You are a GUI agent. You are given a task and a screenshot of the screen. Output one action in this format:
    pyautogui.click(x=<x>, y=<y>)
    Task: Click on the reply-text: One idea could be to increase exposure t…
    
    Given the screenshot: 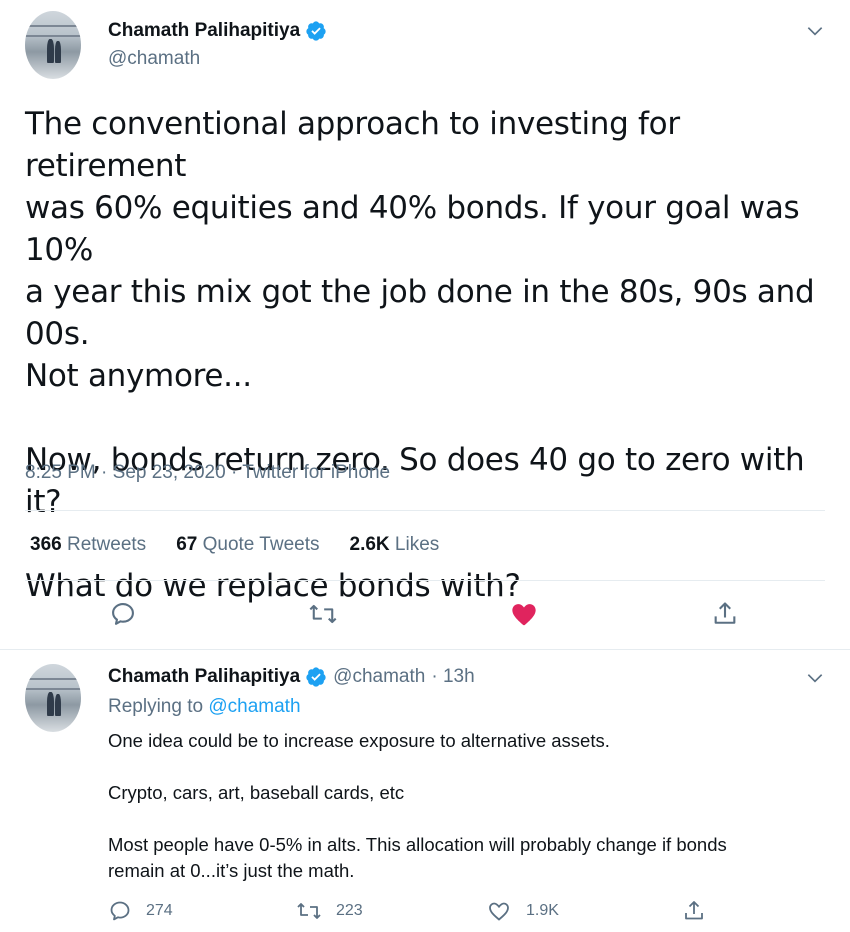 What is the action you would take?
    pyautogui.click(x=468, y=806)
    